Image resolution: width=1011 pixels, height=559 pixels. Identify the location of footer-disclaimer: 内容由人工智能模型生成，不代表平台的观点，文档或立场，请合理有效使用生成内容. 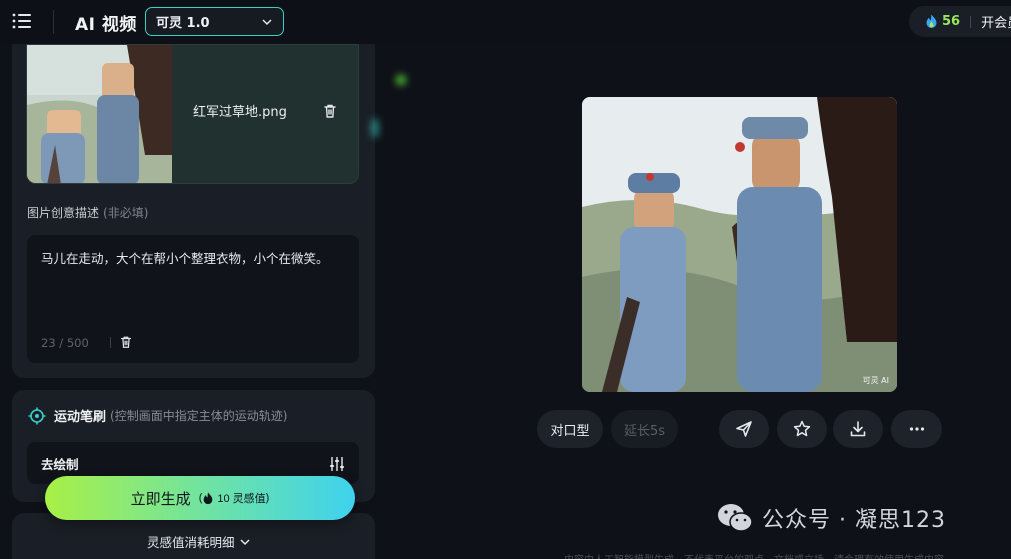
(754, 555).